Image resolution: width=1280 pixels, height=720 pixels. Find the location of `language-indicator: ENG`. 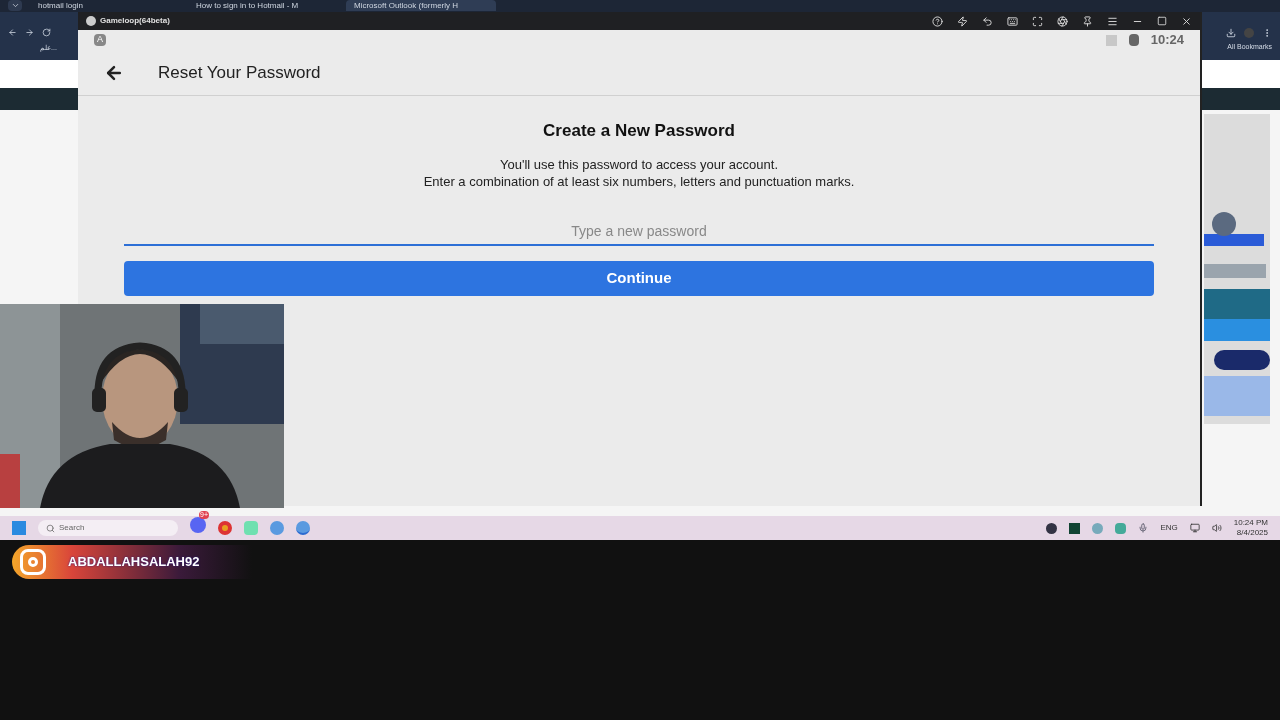

language-indicator: ENG is located at coordinates (1169, 528).